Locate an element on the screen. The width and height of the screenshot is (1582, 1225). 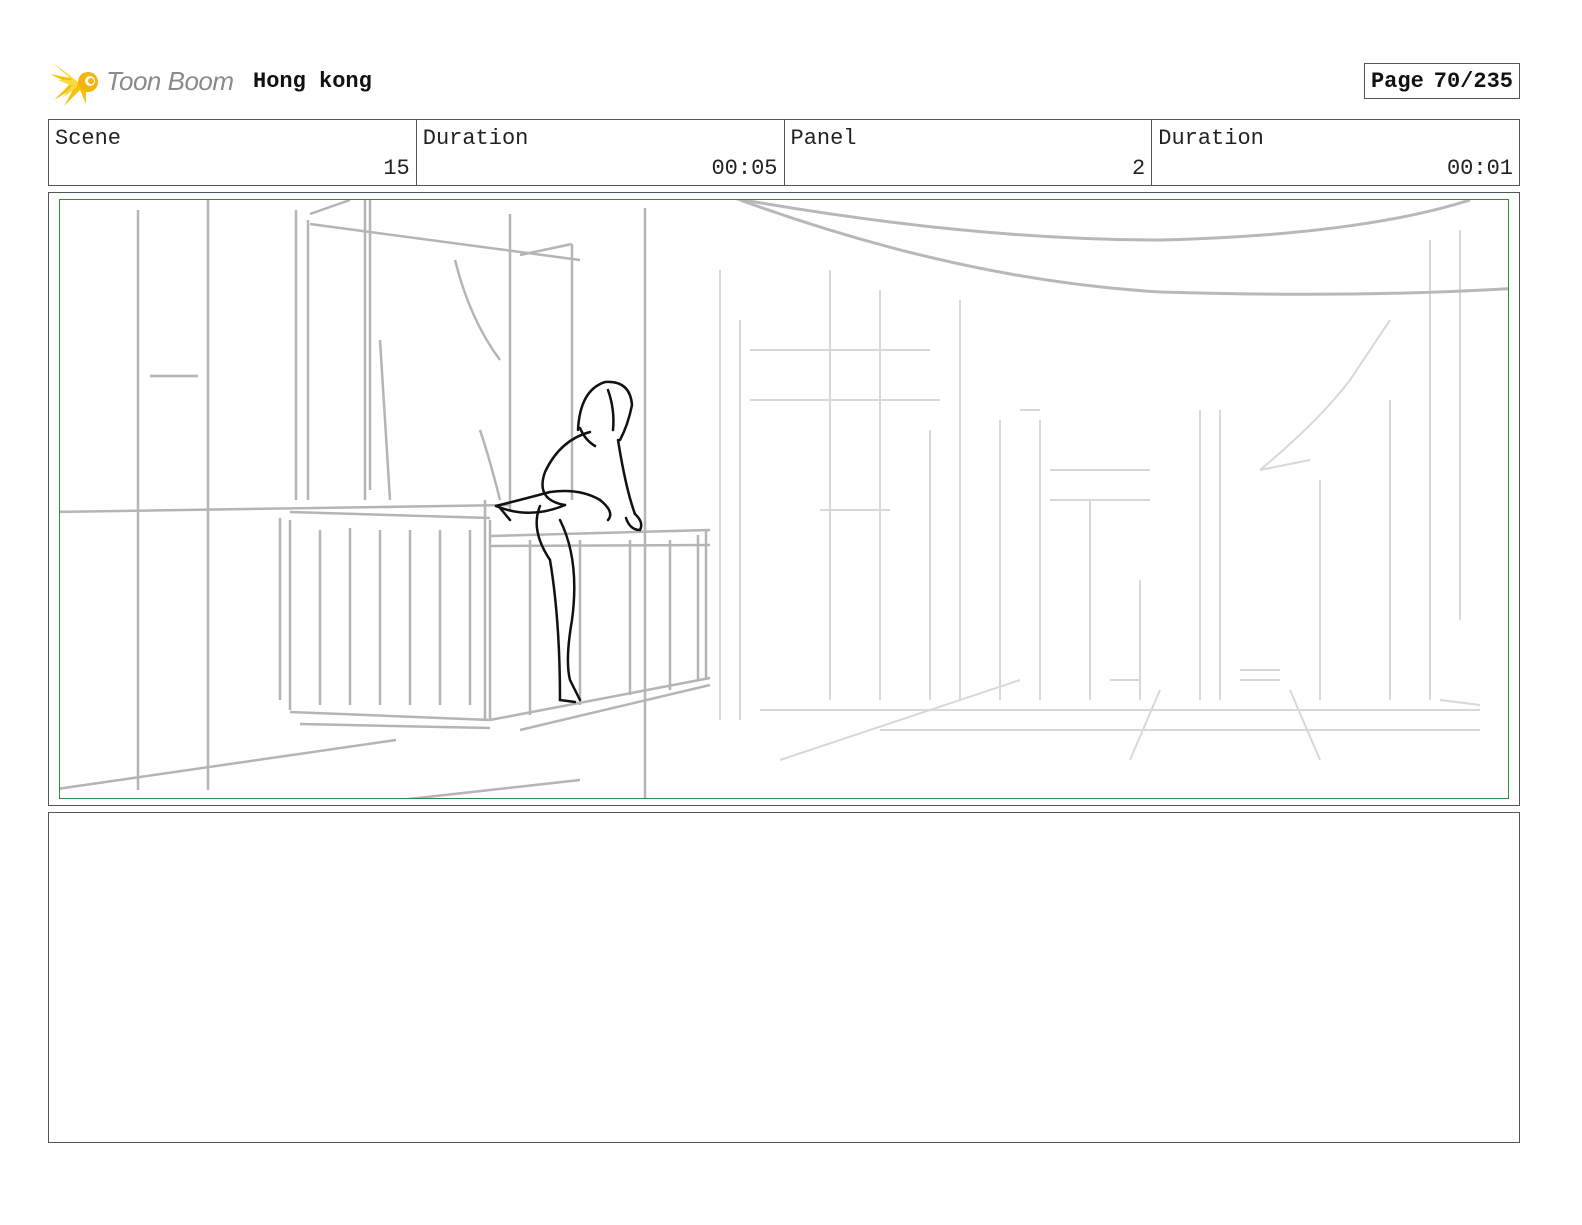
page-indicator: Page 70/235 is located at coordinates (1441, 81).